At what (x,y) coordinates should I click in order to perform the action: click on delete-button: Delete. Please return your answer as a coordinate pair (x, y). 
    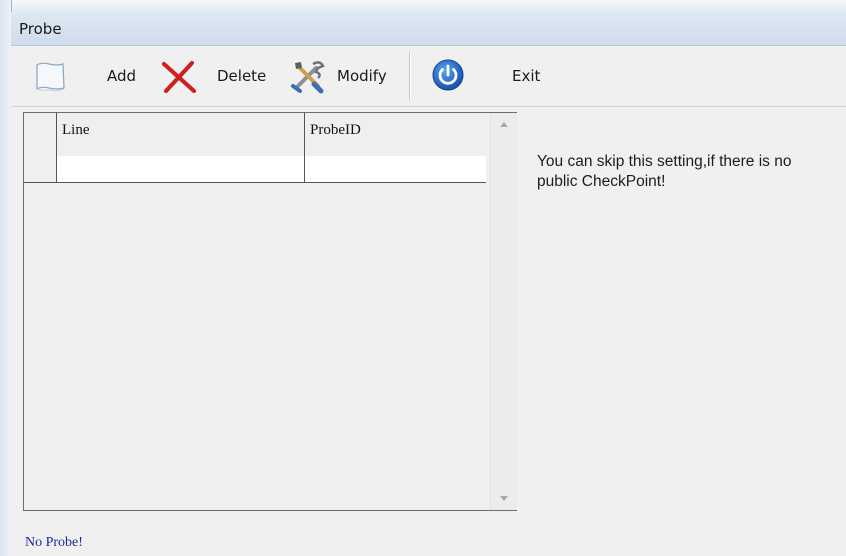
    Looking at the image, I should click on (241, 76).